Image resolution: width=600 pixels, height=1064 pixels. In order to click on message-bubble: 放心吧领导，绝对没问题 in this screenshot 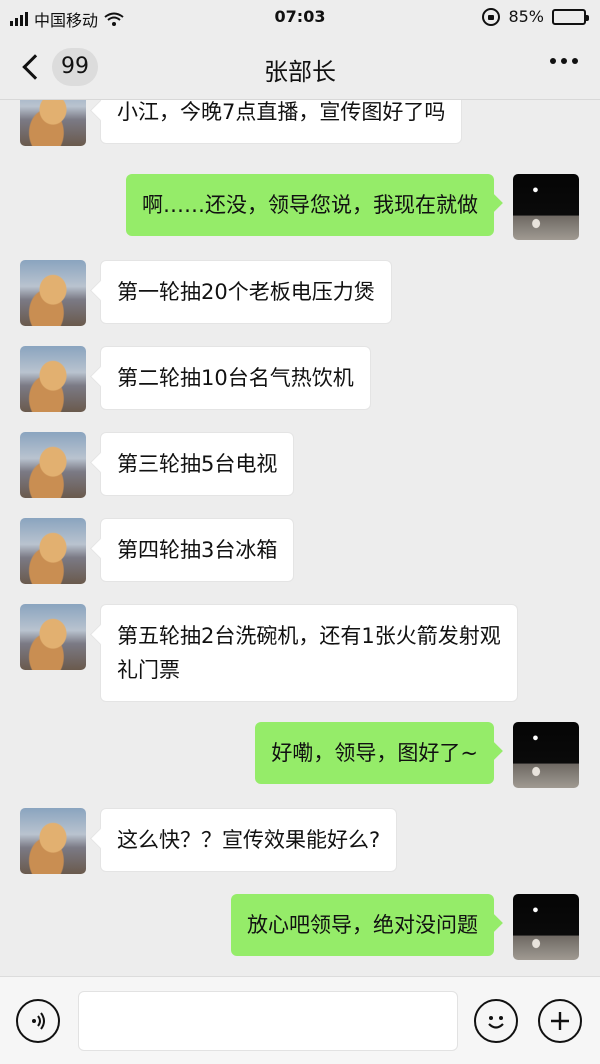, I will do `click(362, 925)`.